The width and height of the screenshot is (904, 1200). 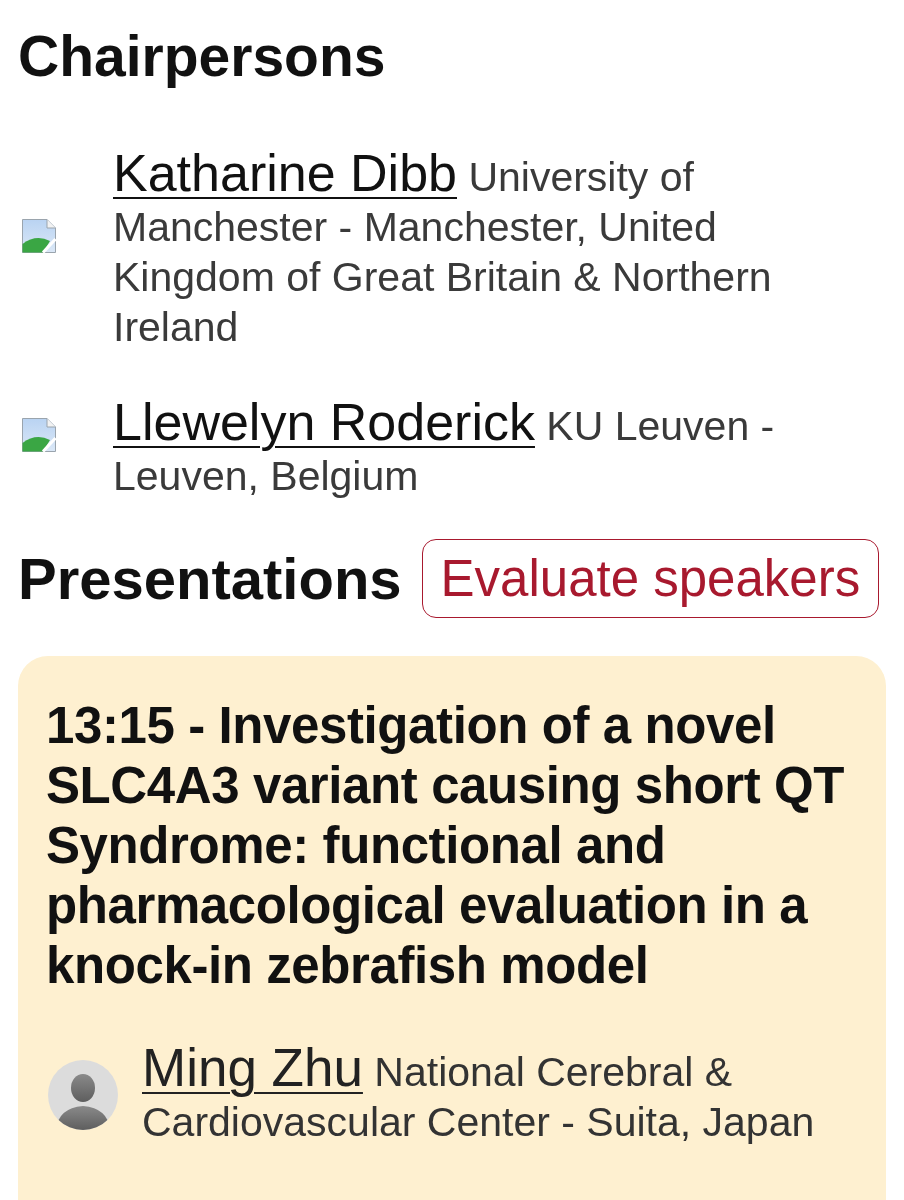 What do you see at coordinates (210, 578) in the screenshot?
I see `section-heading: Presentations` at bounding box center [210, 578].